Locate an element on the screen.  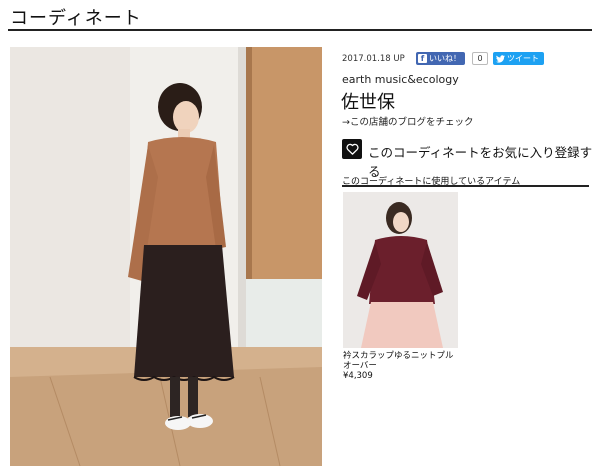
tweet-label: ツイート is located at coordinates (523, 58).